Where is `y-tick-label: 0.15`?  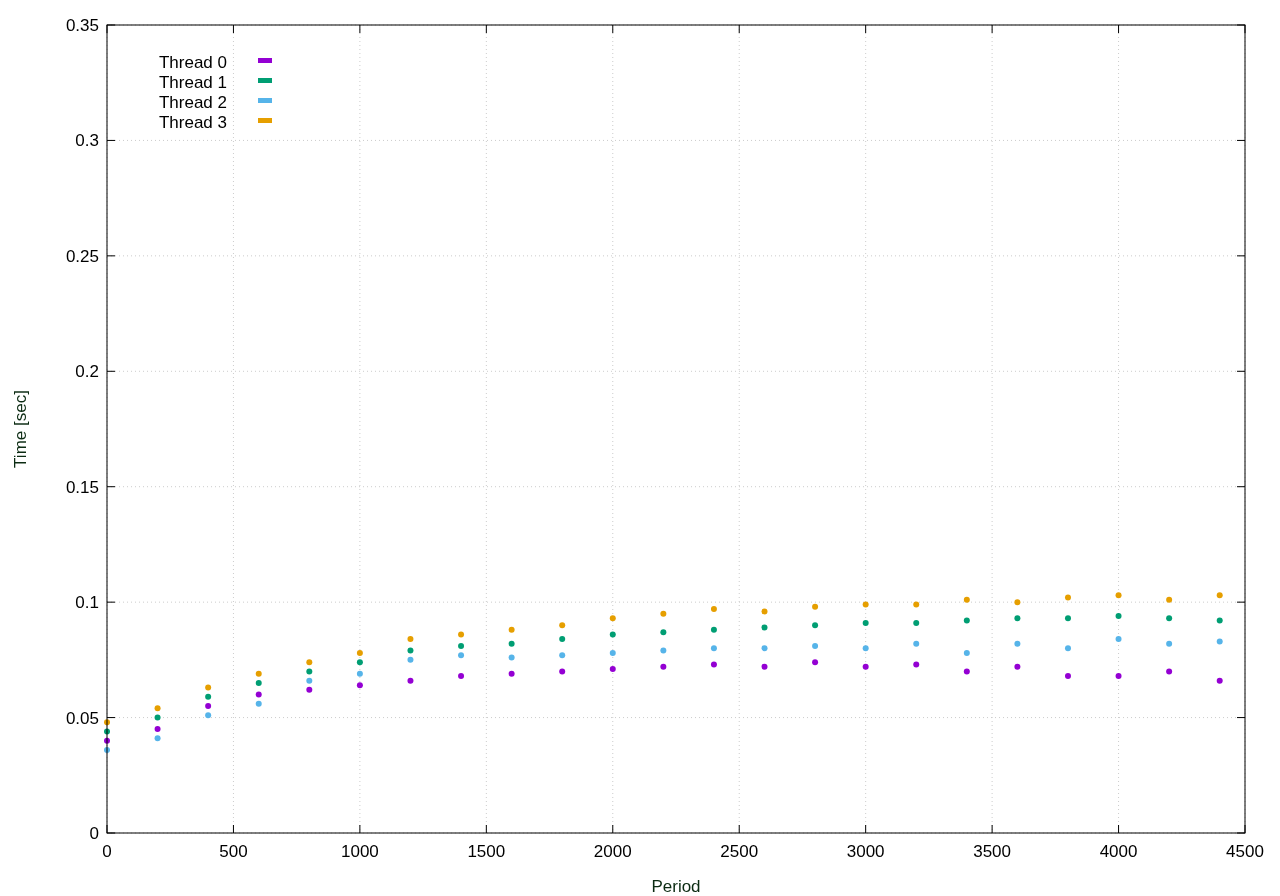 y-tick-label: 0.15 is located at coordinates (82, 487).